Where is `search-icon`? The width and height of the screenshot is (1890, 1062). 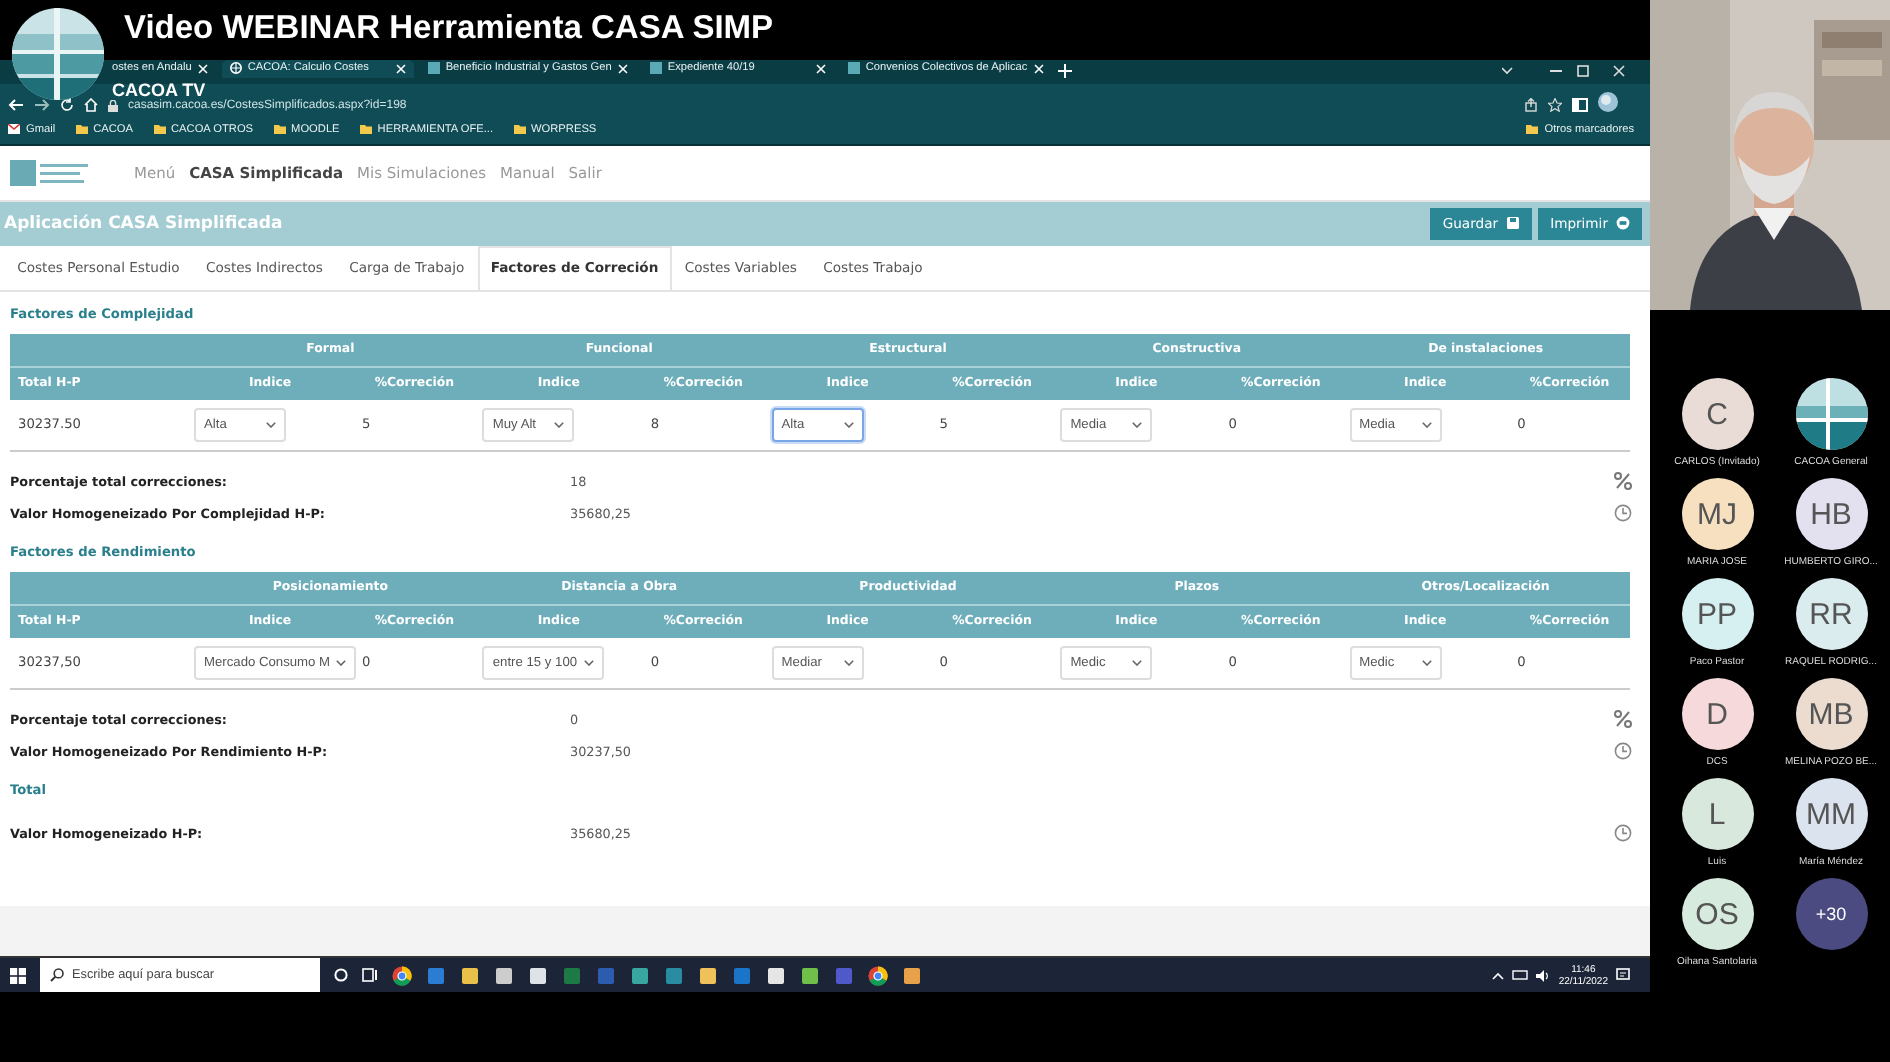
search-icon is located at coordinates (57, 975).